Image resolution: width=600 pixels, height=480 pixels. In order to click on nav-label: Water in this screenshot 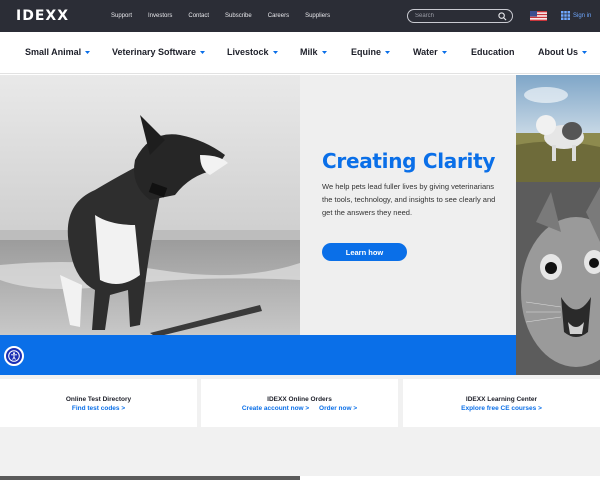, I will do `click(425, 52)`.